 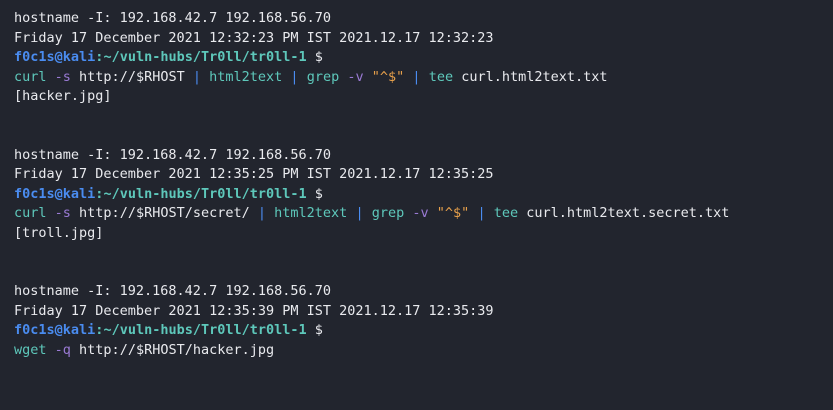 What do you see at coordinates (59, 232) in the screenshot?
I see `command-output: [troll.jpg]` at bounding box center [59, 232].